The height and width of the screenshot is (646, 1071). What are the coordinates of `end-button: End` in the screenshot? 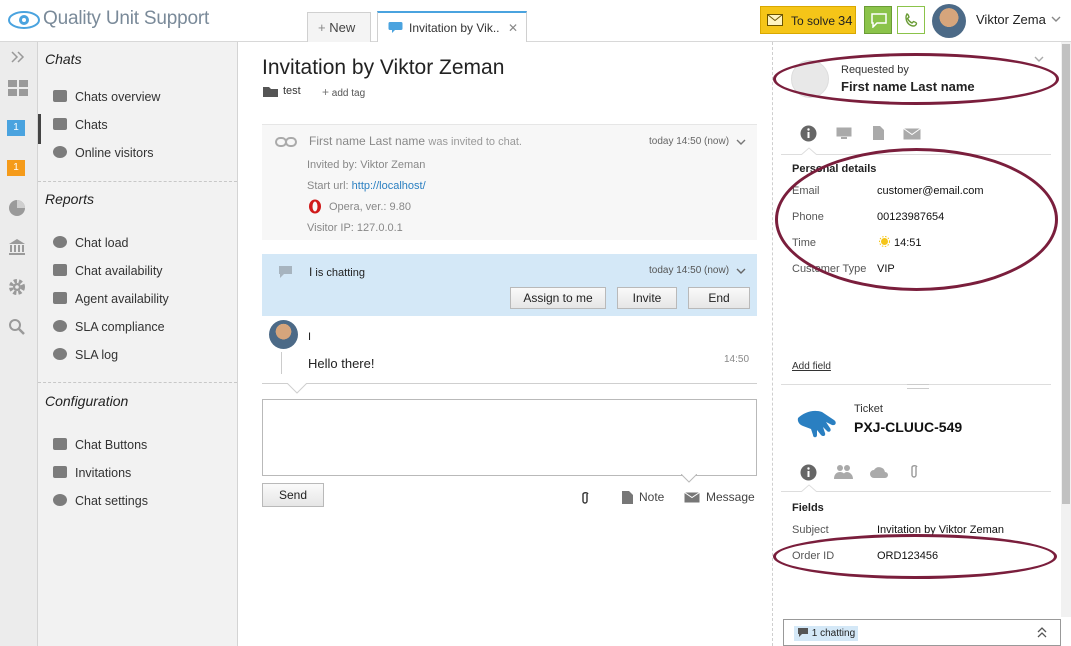 It's located at (719, 298).